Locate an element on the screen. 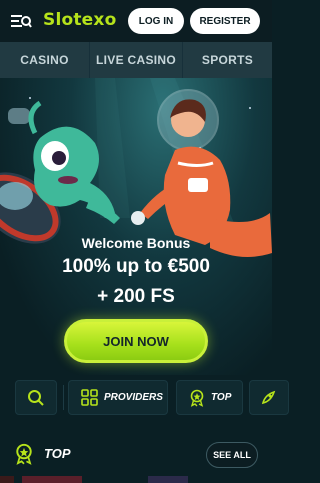 The image size is (320, 483). divider is located at coordinates (63, 397).